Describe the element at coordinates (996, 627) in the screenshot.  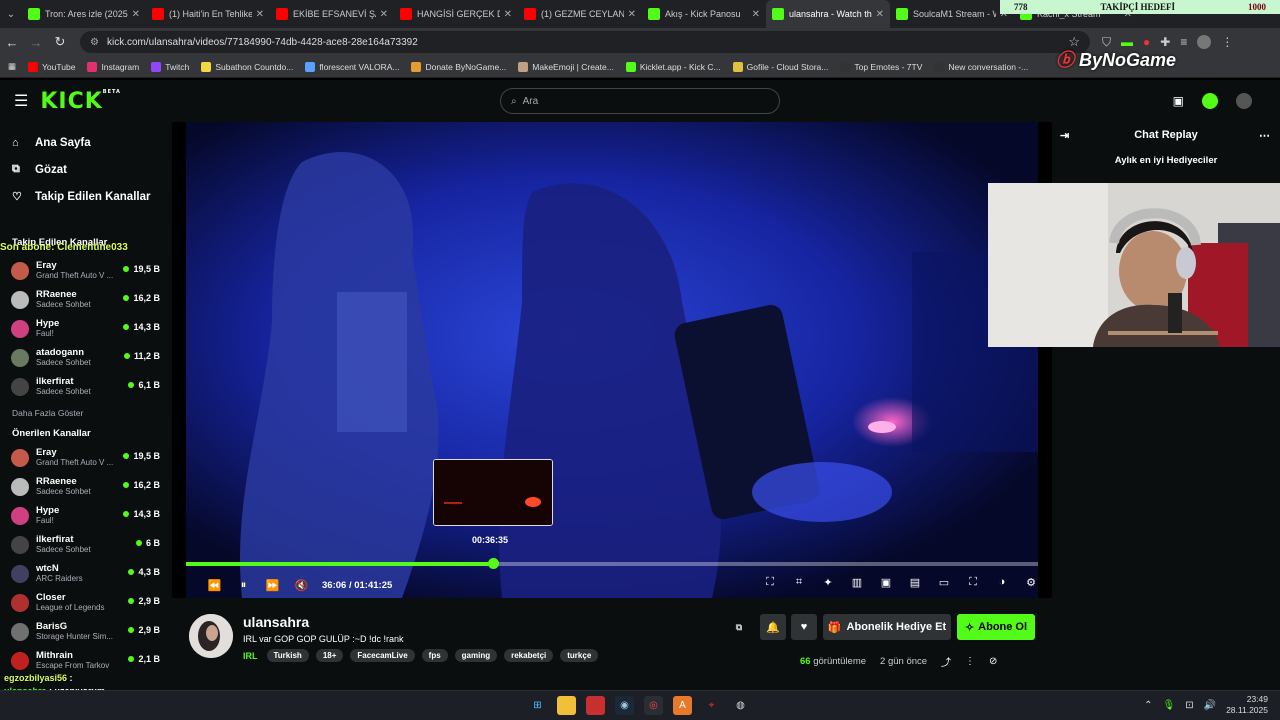
I see `subscribe-button: ✧ Abone Ol` at that location.